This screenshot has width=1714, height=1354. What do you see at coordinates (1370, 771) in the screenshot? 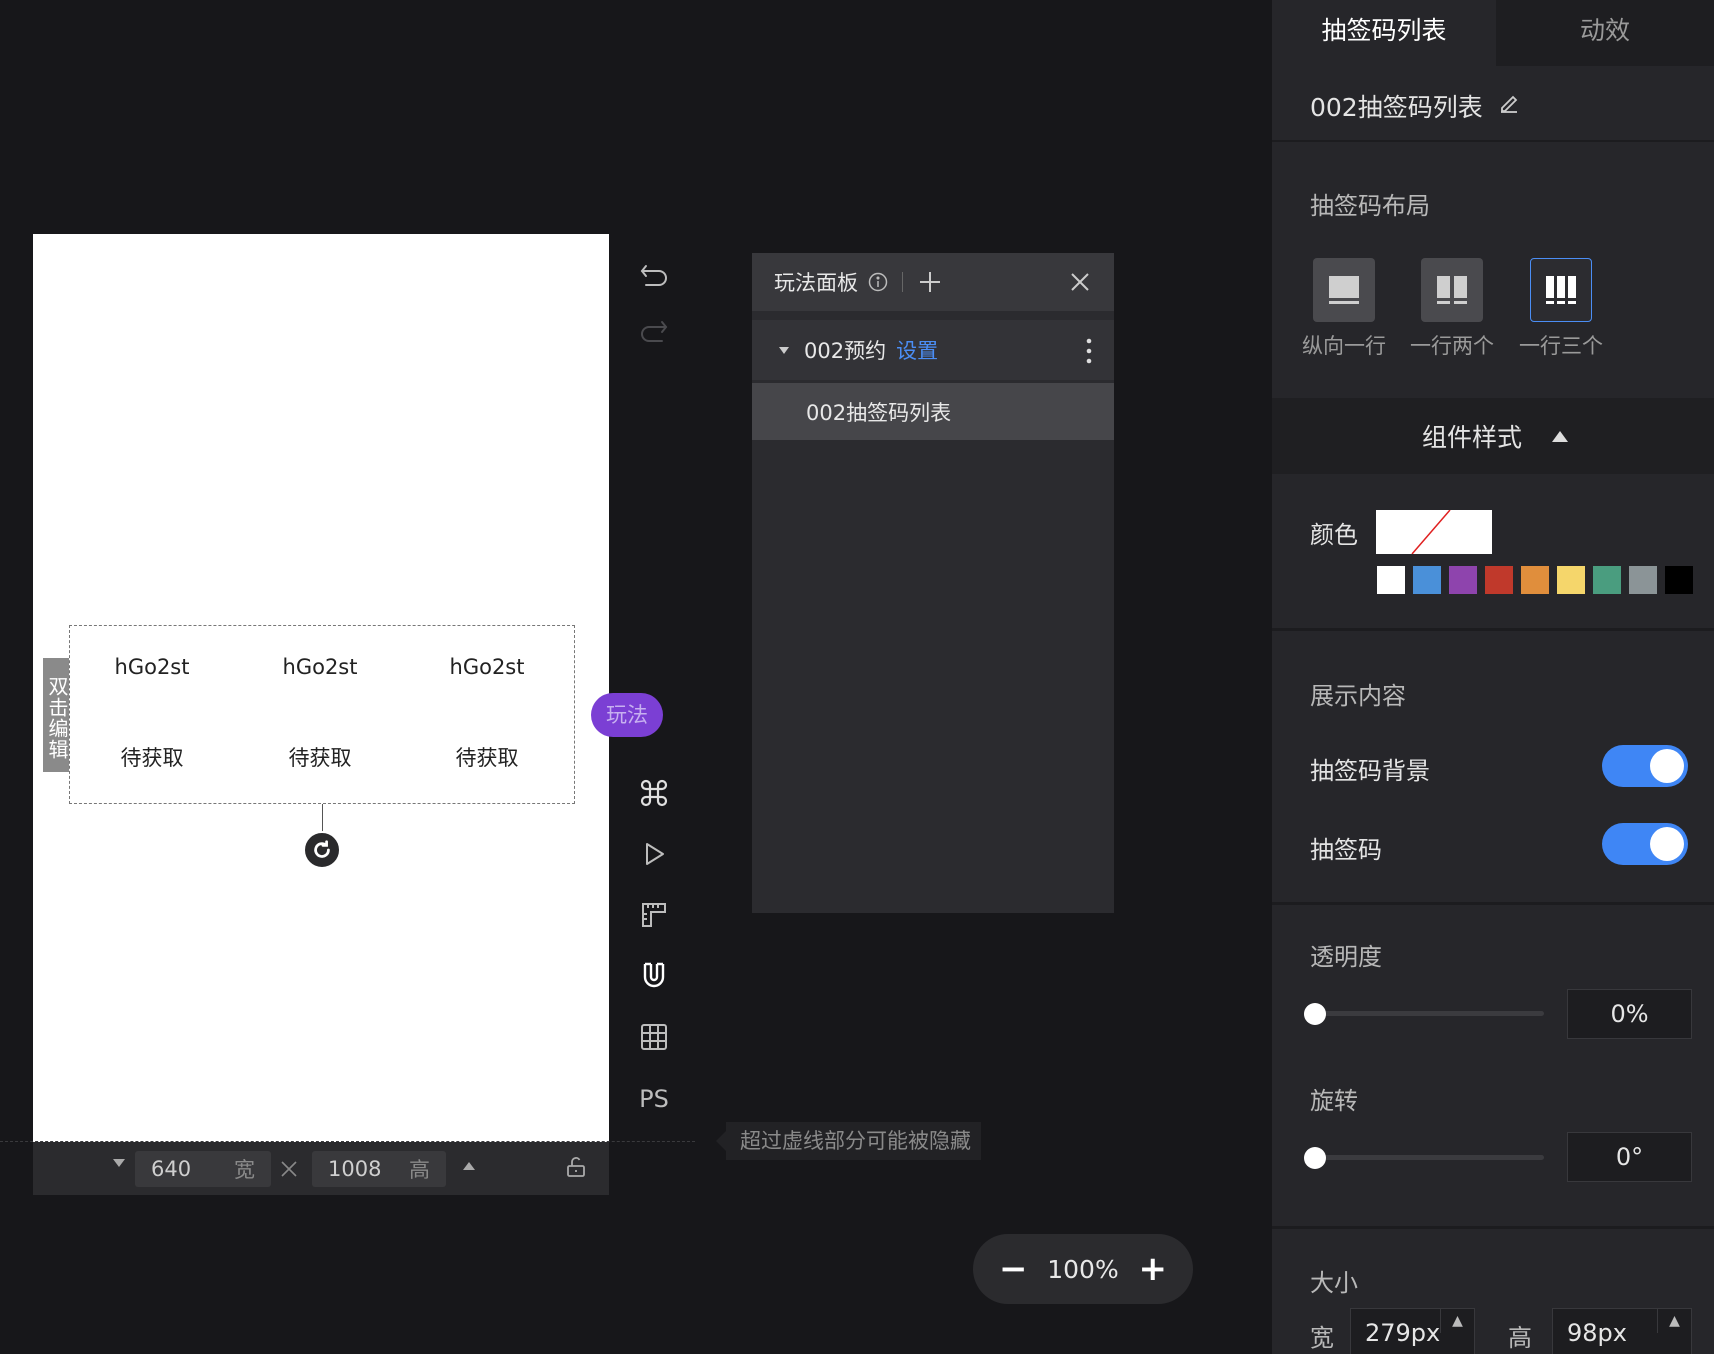
I see `toggle-bg-label: 抽签码背景` at bounding box center [1370, 771].